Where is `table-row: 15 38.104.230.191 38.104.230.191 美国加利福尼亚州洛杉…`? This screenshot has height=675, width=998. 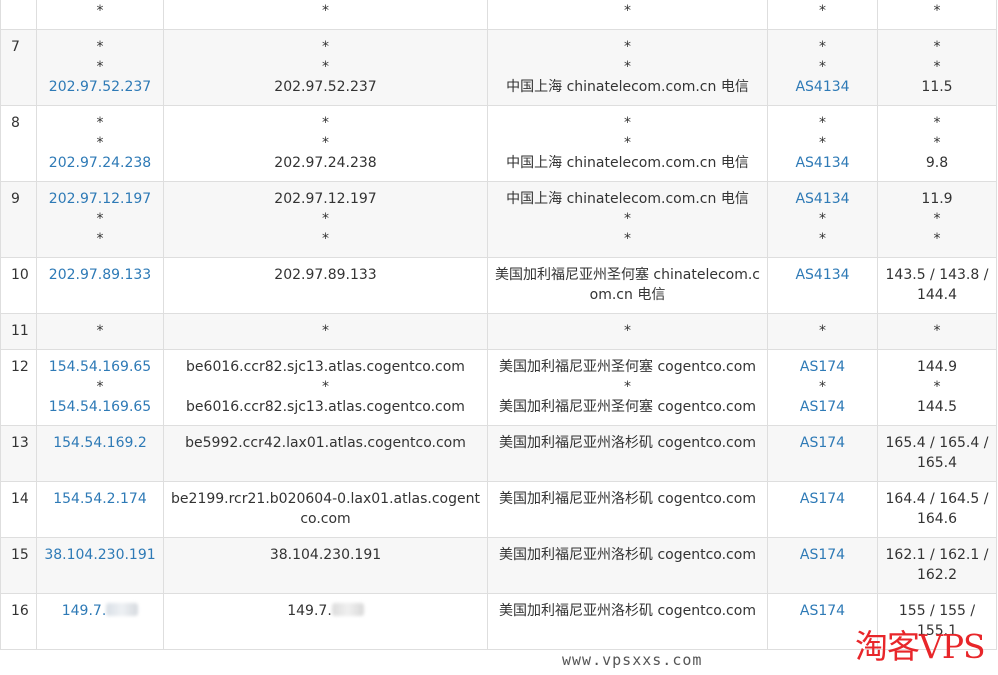
table-row: 15 38.104.230.191 38.104.230.191 美国加利福尼亚州洛杉… is located at coordinates (498, 565).